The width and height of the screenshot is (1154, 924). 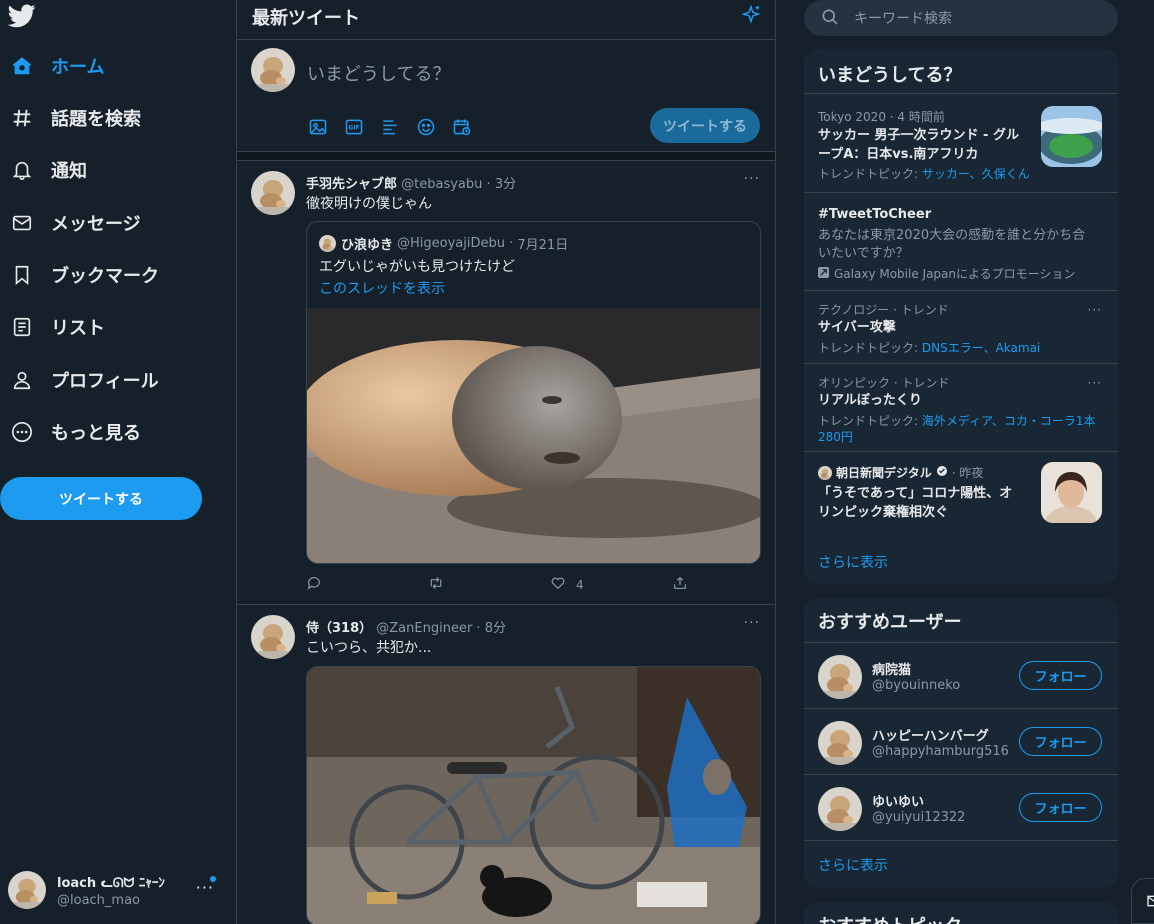 What do you see at coordinates (915, 503) in the screenshot?
I see `news-headline: 「うそであって」コロナ陽性、オ リンピック棄権相次ぐ` at bounding box center [915, 503].